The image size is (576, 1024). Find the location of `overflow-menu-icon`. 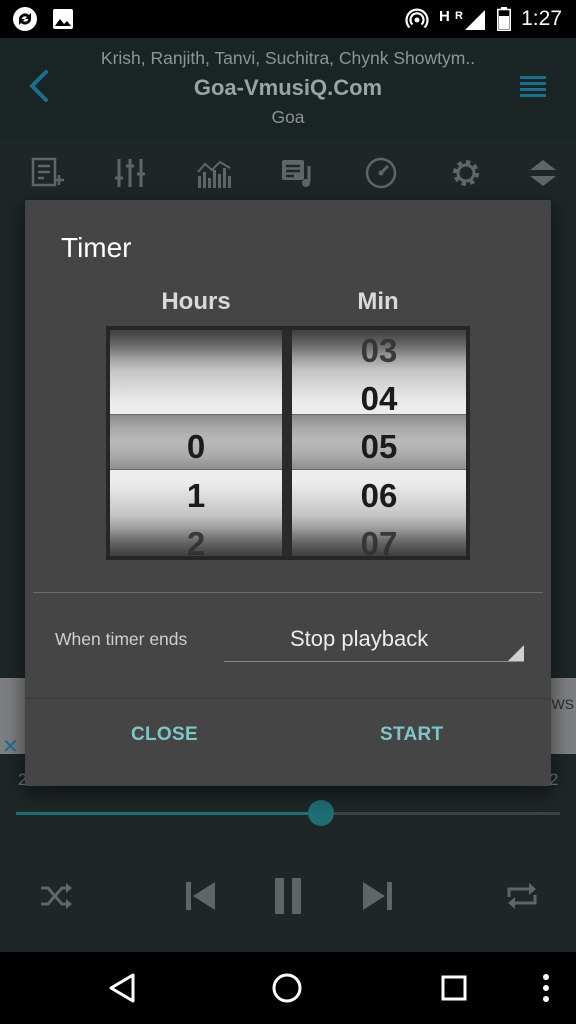

overflow-menu-icon is located at coordinates (546, 988).